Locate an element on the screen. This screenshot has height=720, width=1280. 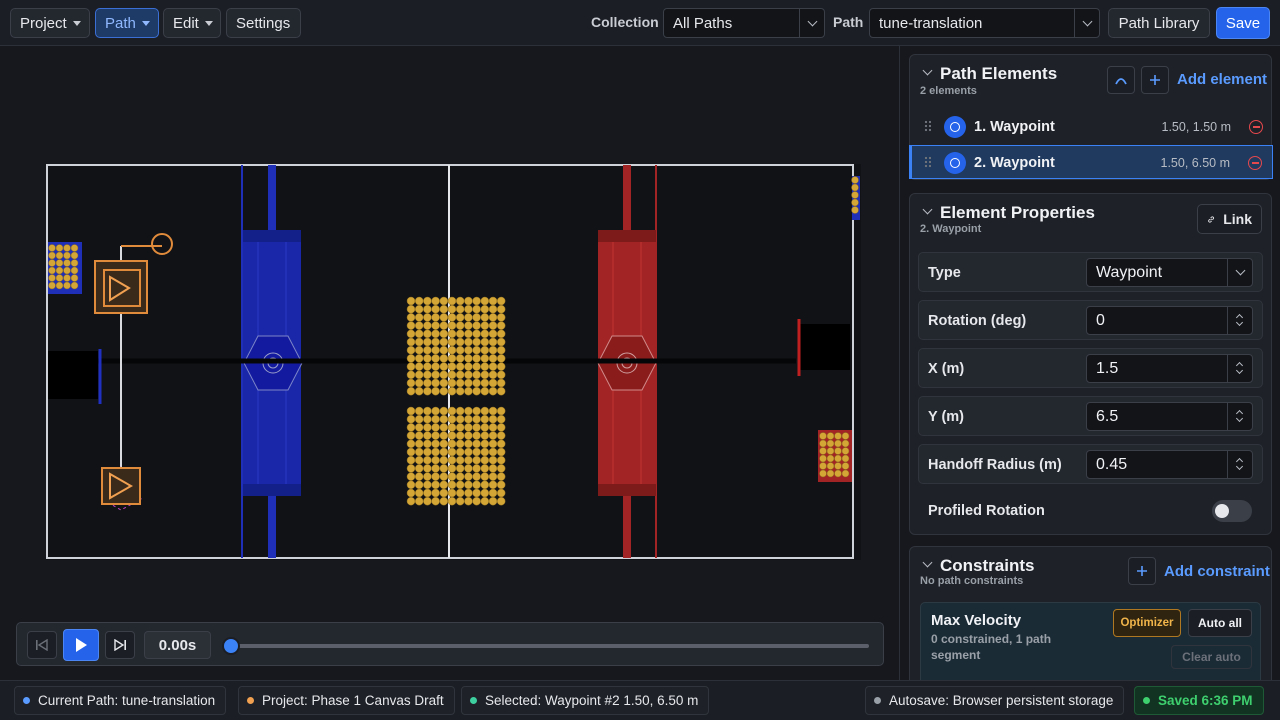
auto-all-button: Auto all is located at coordinates (1220, 623).